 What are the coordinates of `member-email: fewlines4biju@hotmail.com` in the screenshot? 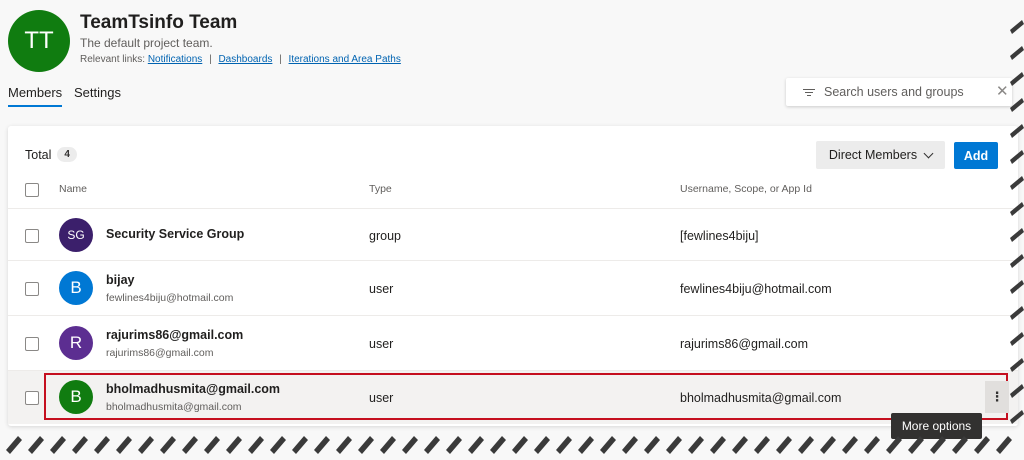 It's located at (170, 298).